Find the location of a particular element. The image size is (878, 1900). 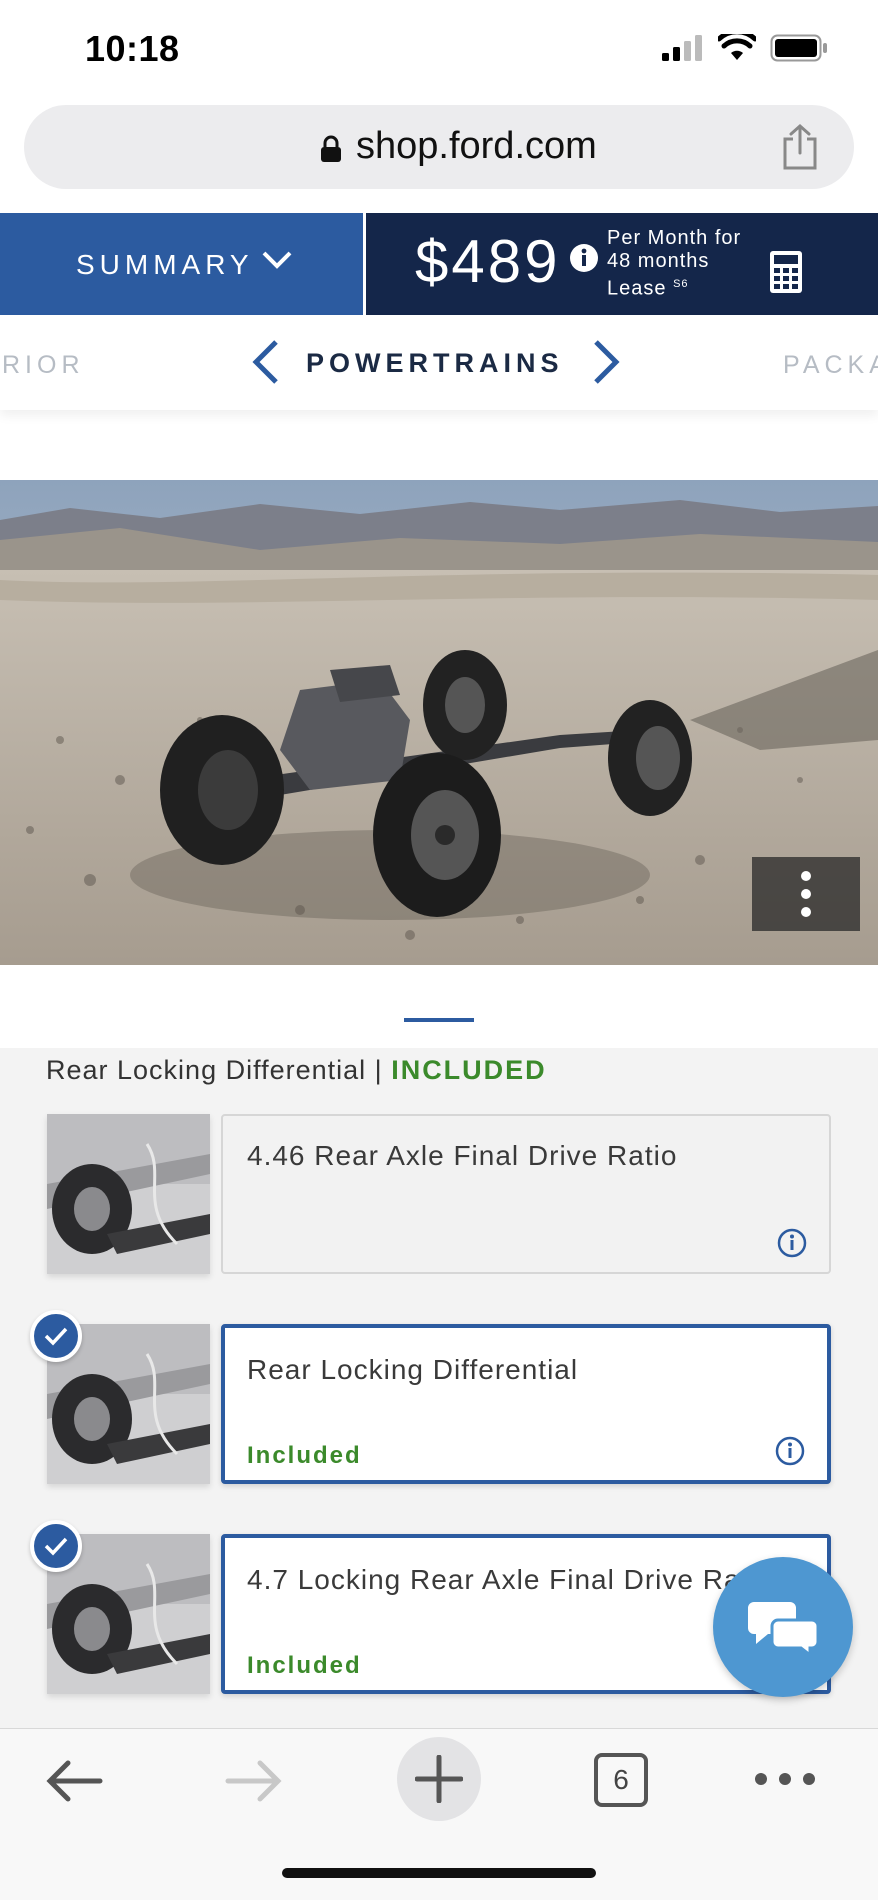

status-bar: 10:18 is located at coordinates (439, 50).